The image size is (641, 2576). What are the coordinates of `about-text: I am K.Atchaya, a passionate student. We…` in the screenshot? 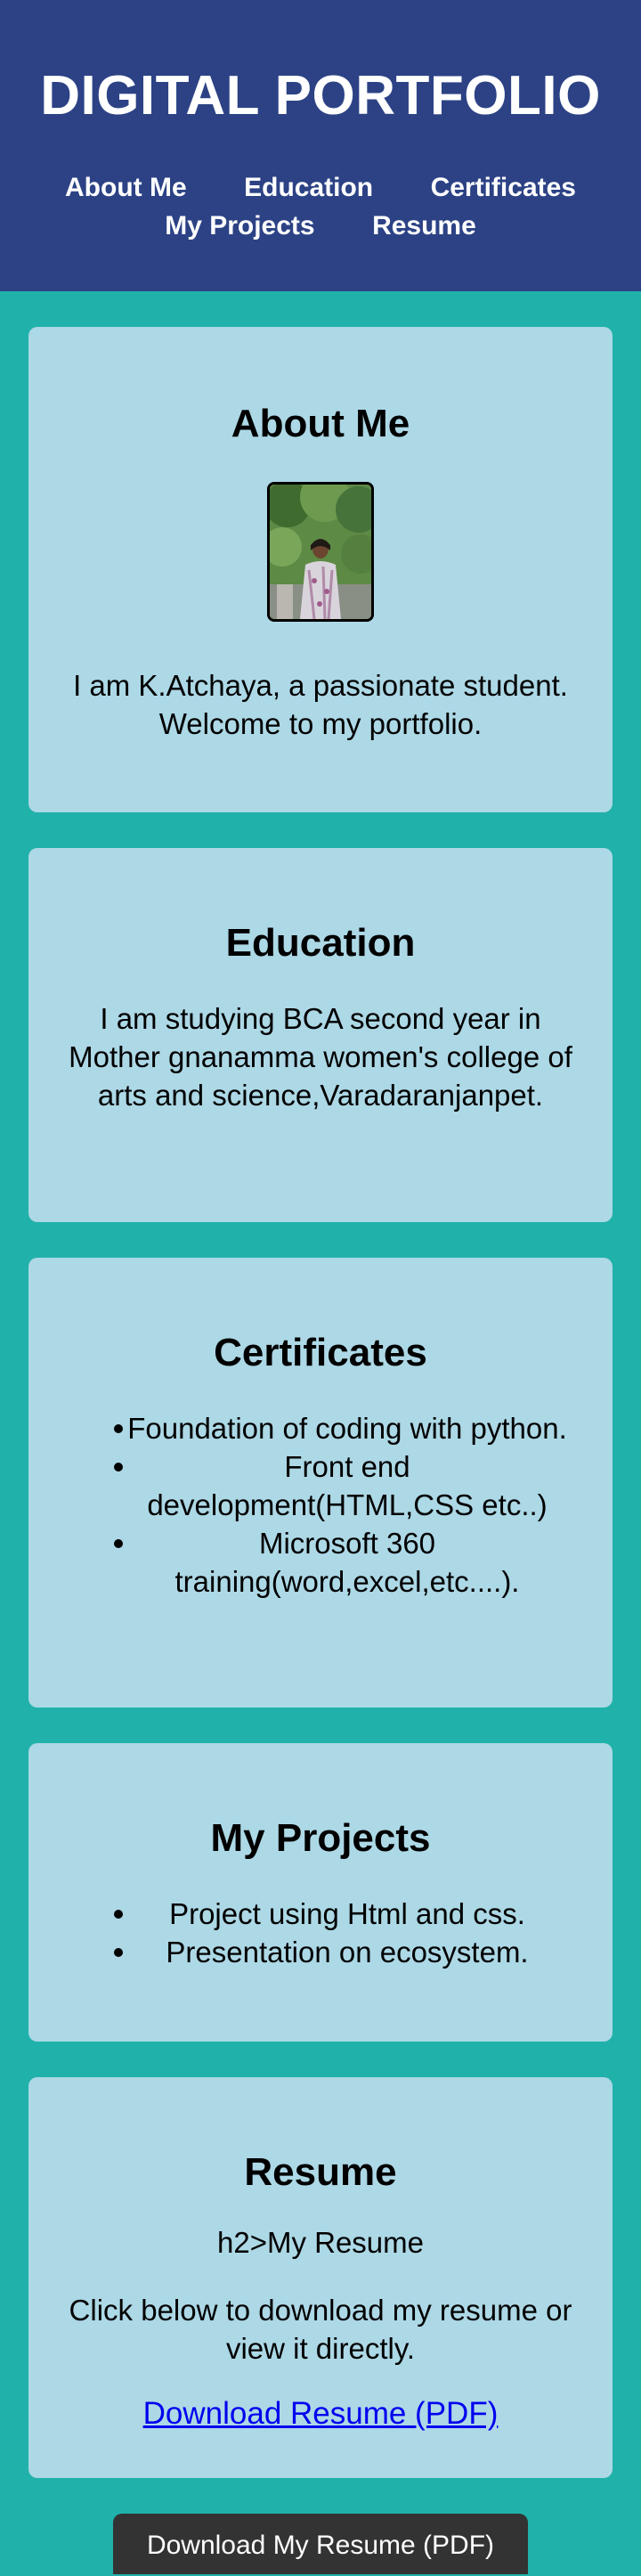 It's located at (320, 705).